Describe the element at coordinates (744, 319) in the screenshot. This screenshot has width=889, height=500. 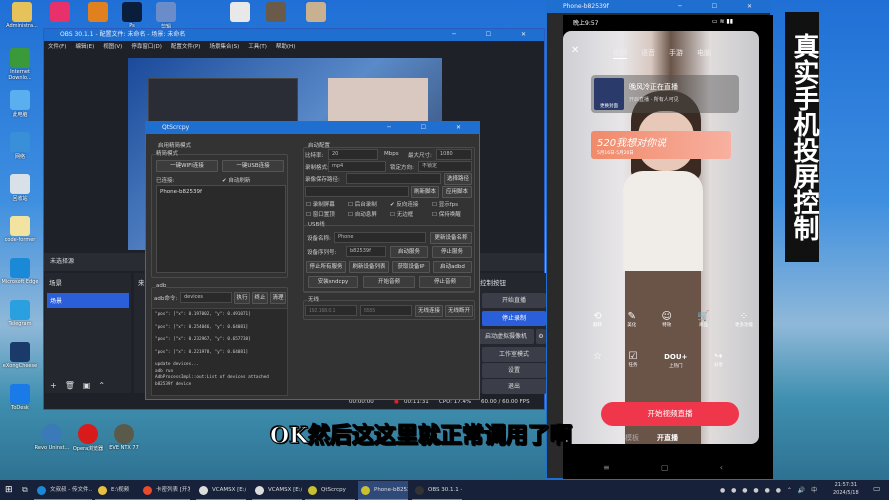
I see `live-tool-button: ⁘ 更多功能` at that location.